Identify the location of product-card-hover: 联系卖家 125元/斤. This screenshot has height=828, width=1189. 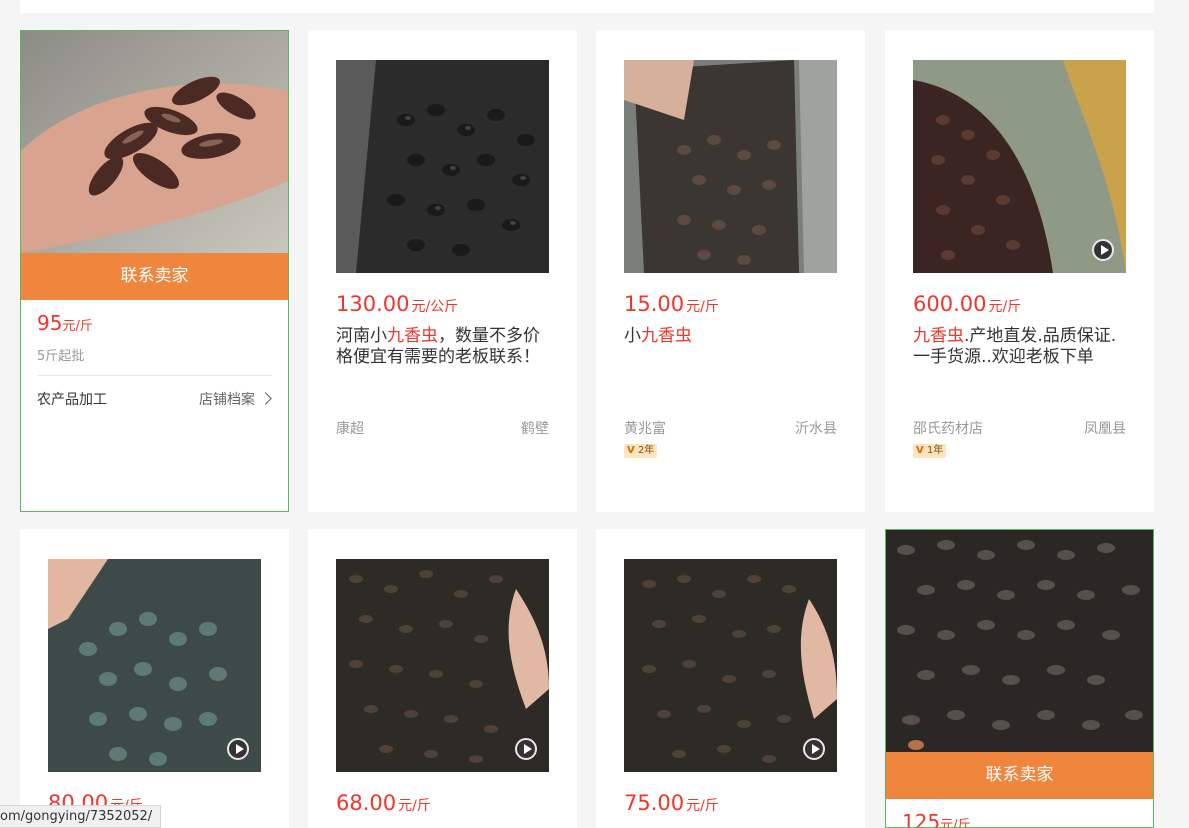
(1019, 678).